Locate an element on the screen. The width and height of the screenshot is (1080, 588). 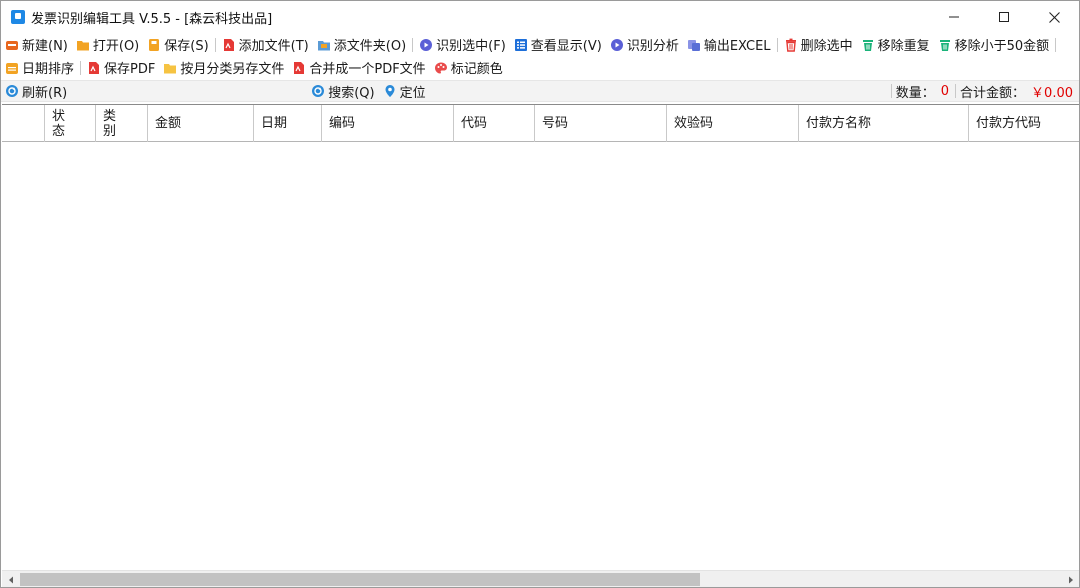
new-button: 新建(N) is located at coordinates (36, 45).